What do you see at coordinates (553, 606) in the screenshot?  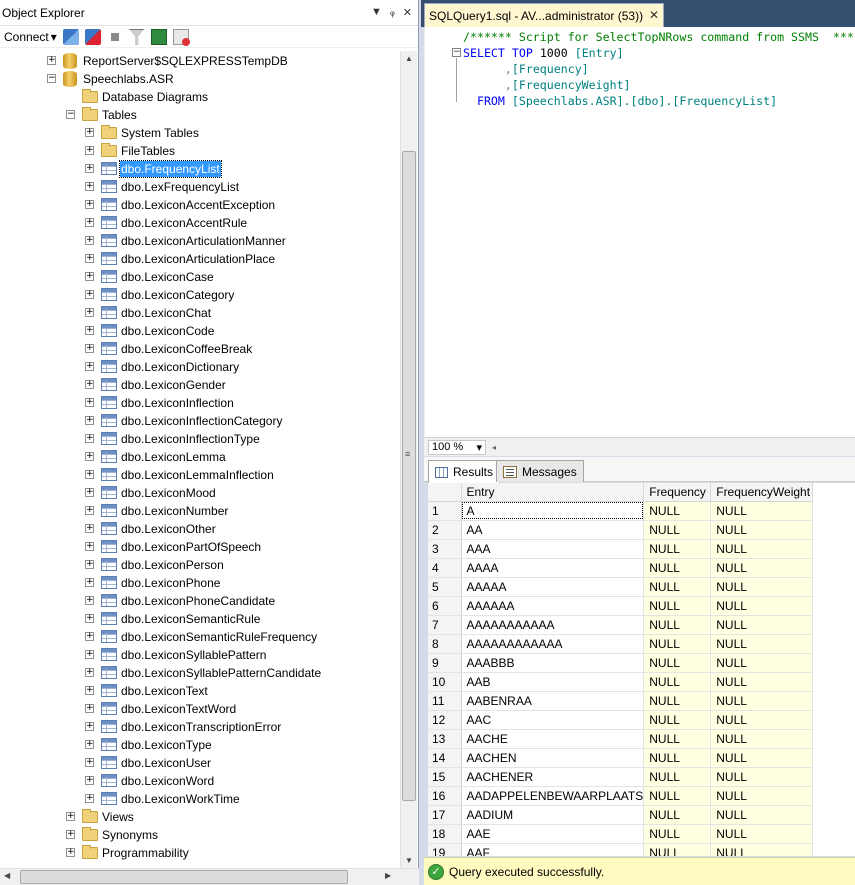 I see `cell-entry: AAAAAA` at bounding box center [553, 606].